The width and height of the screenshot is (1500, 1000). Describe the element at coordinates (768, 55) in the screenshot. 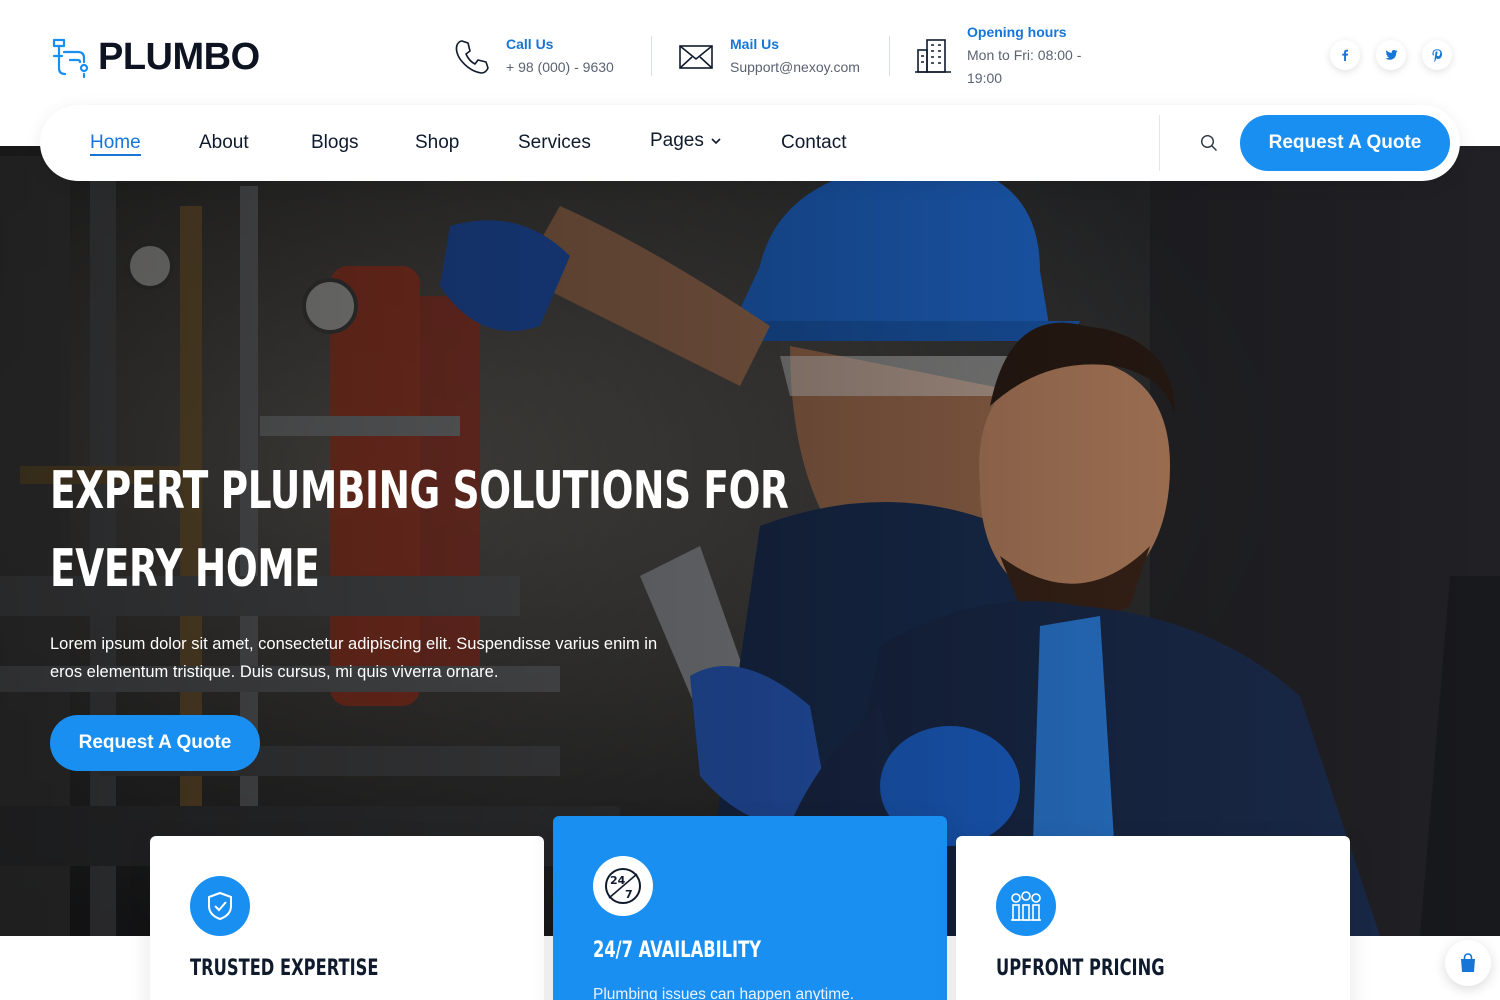

I see `contact-mail: Mail Us Support@nexoy.com` at that location.